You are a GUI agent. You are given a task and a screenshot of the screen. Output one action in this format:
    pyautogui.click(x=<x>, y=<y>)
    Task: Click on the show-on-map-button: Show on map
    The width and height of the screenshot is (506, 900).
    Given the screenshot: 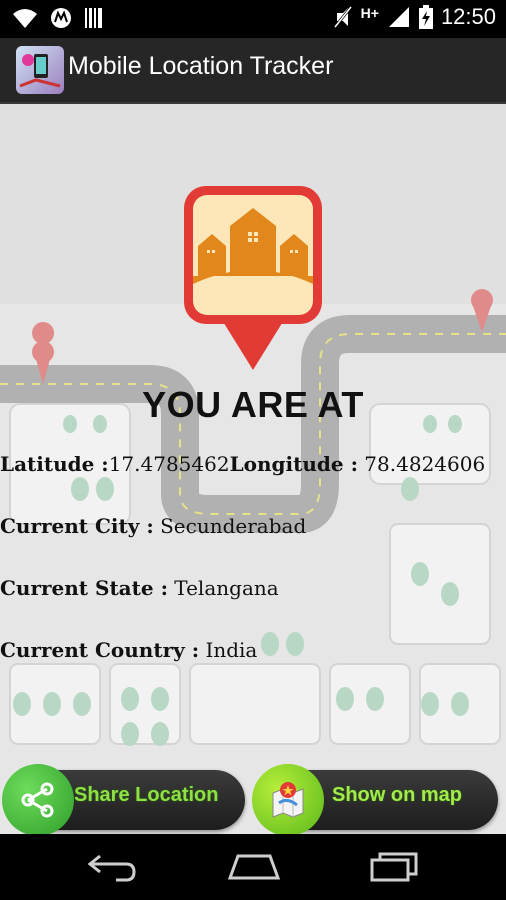 What is the action you would take?
    pyautogui.click(x=375, y=799)
    